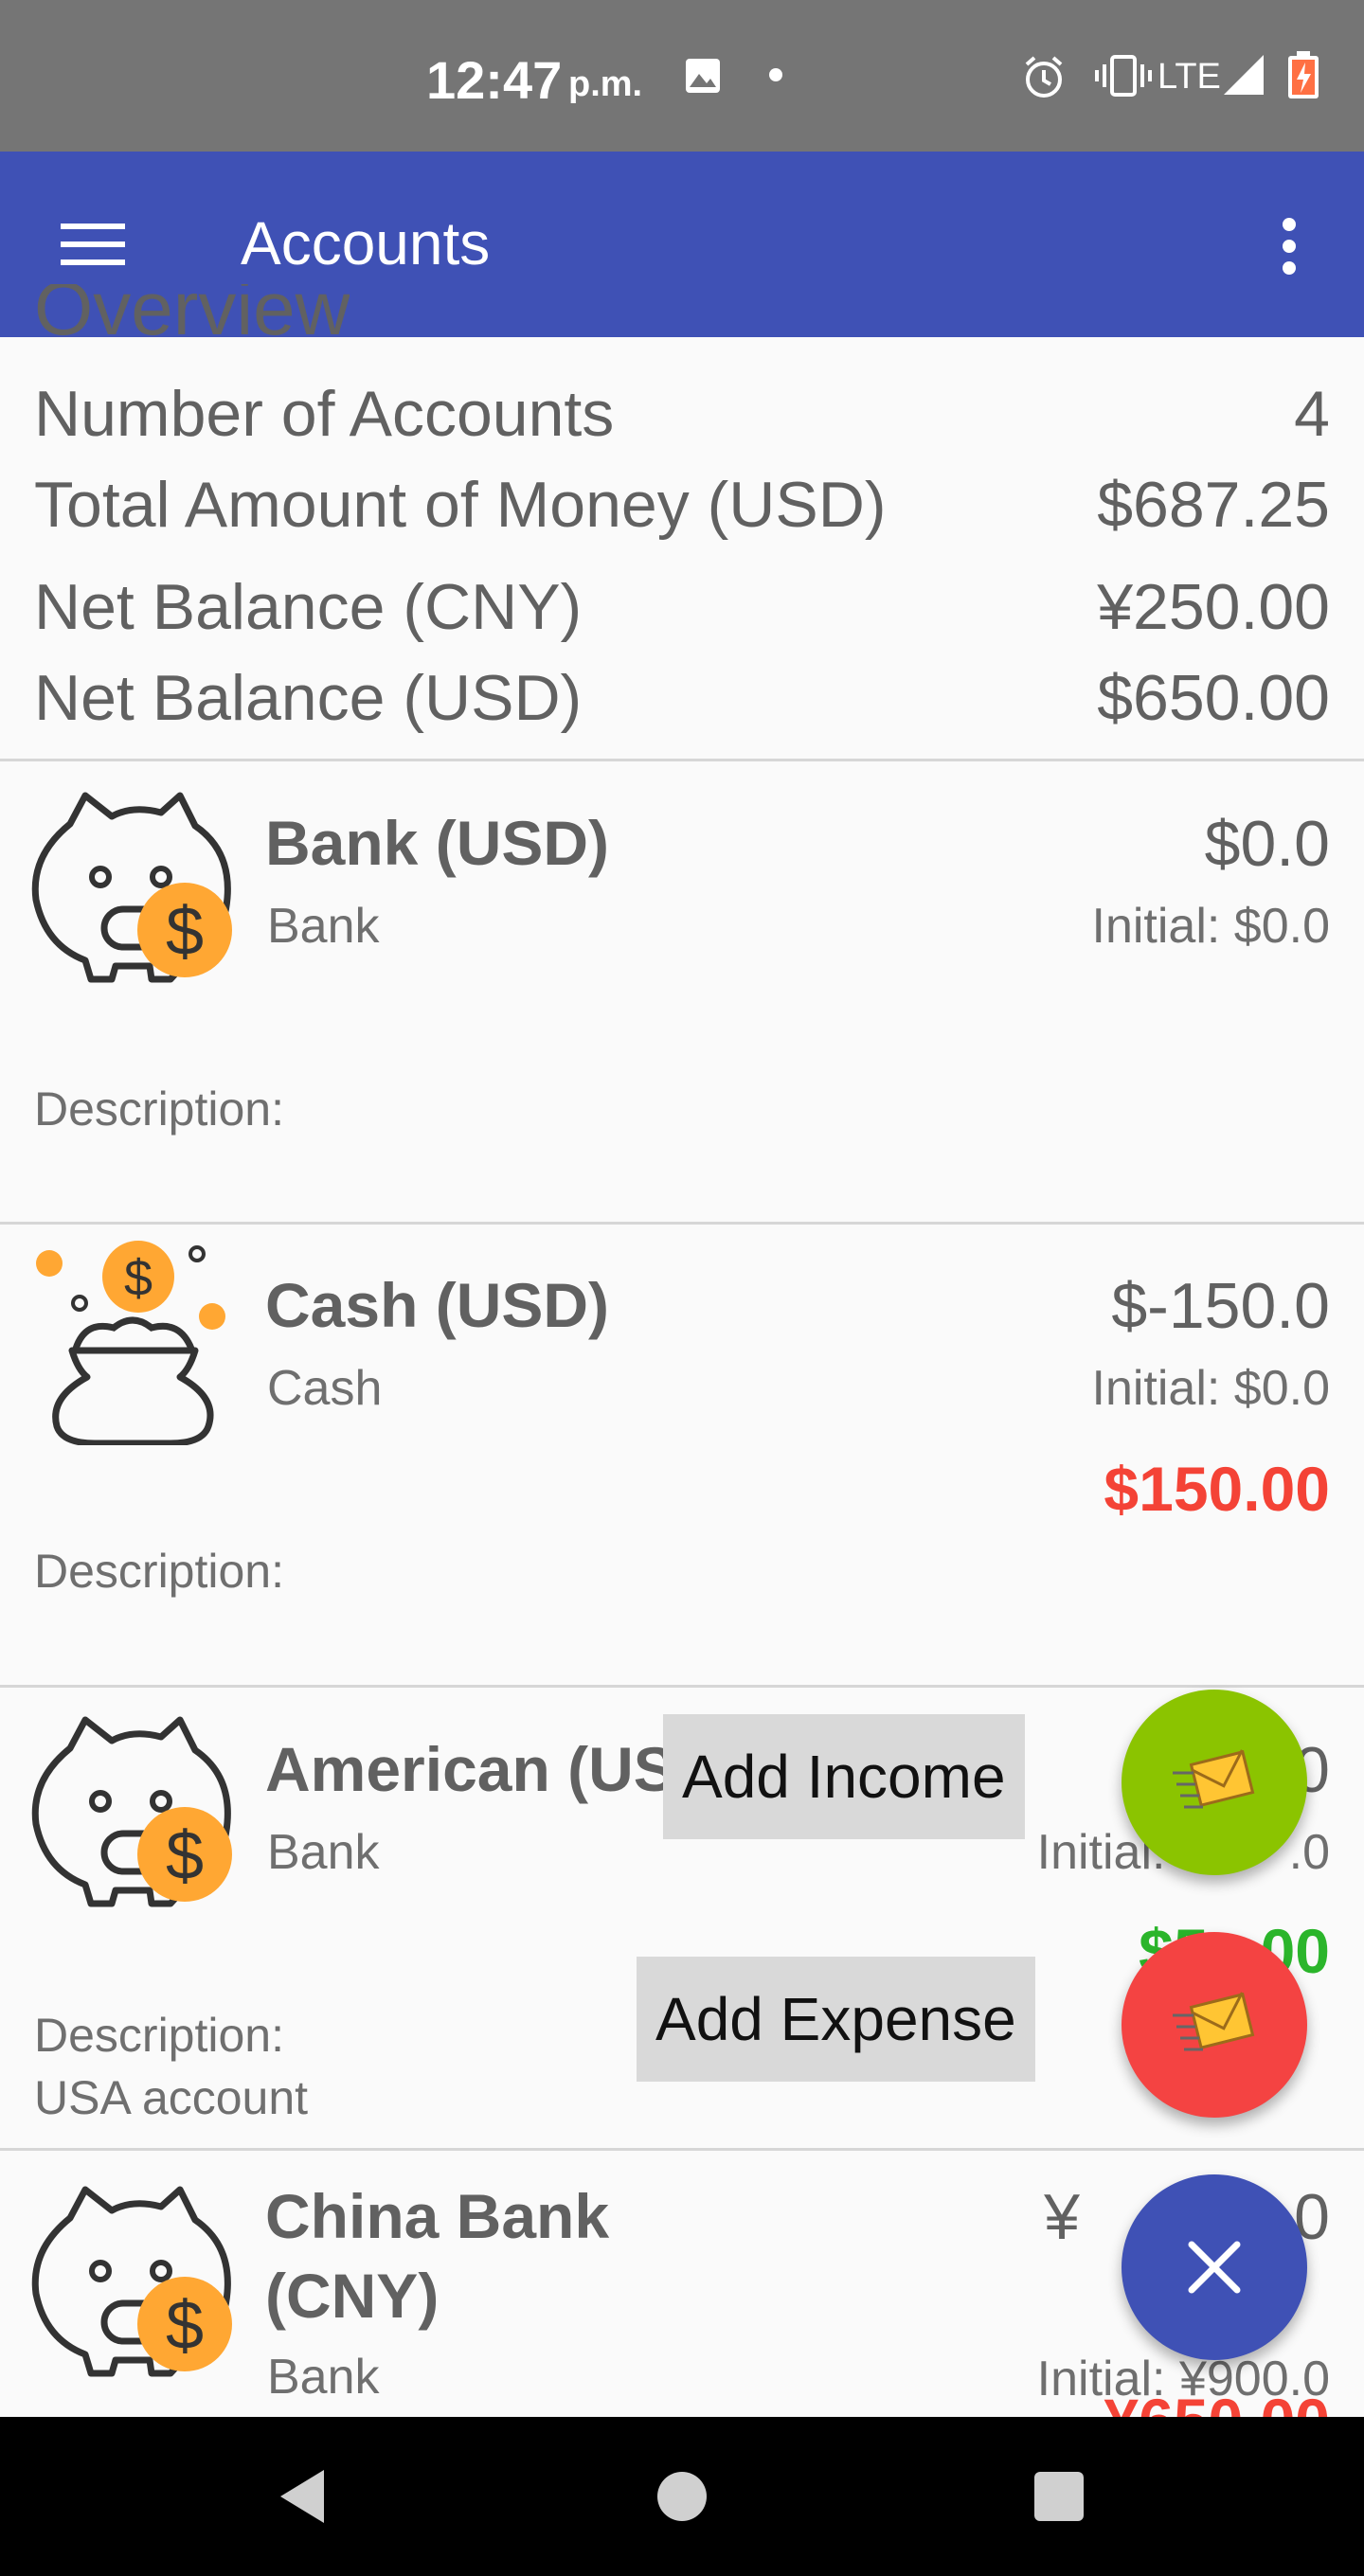  What do you see at coordinates (1059, 2496) in the screenshot?
I see `recents-icon` at bounding box center [1059, 2496].